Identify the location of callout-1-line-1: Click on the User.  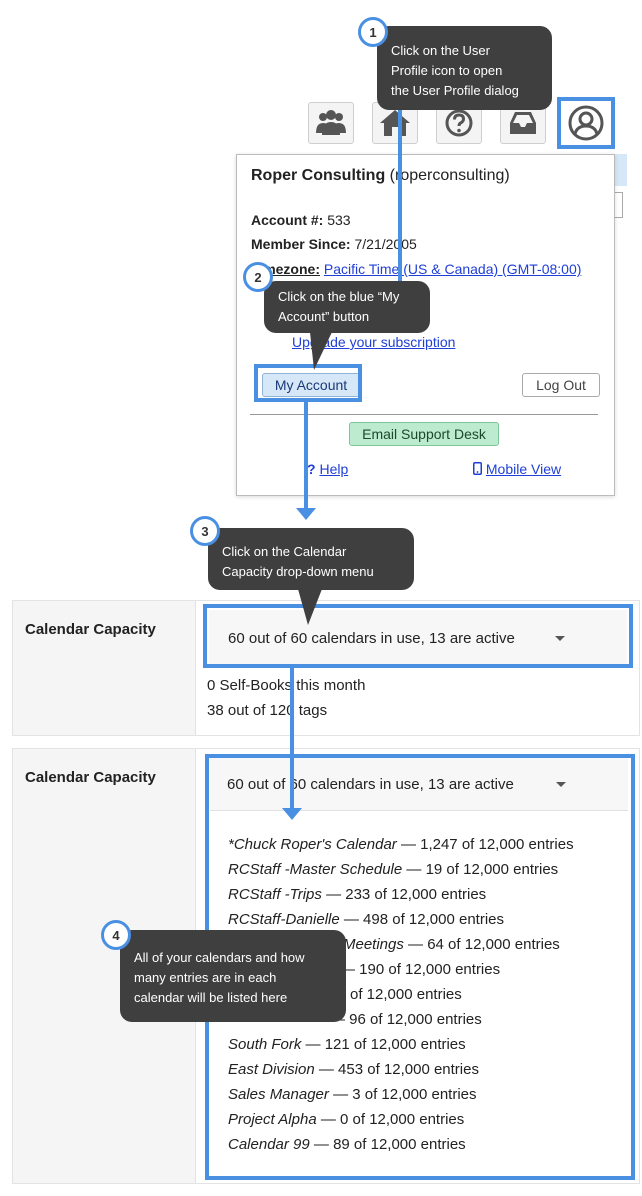
(440, 50).